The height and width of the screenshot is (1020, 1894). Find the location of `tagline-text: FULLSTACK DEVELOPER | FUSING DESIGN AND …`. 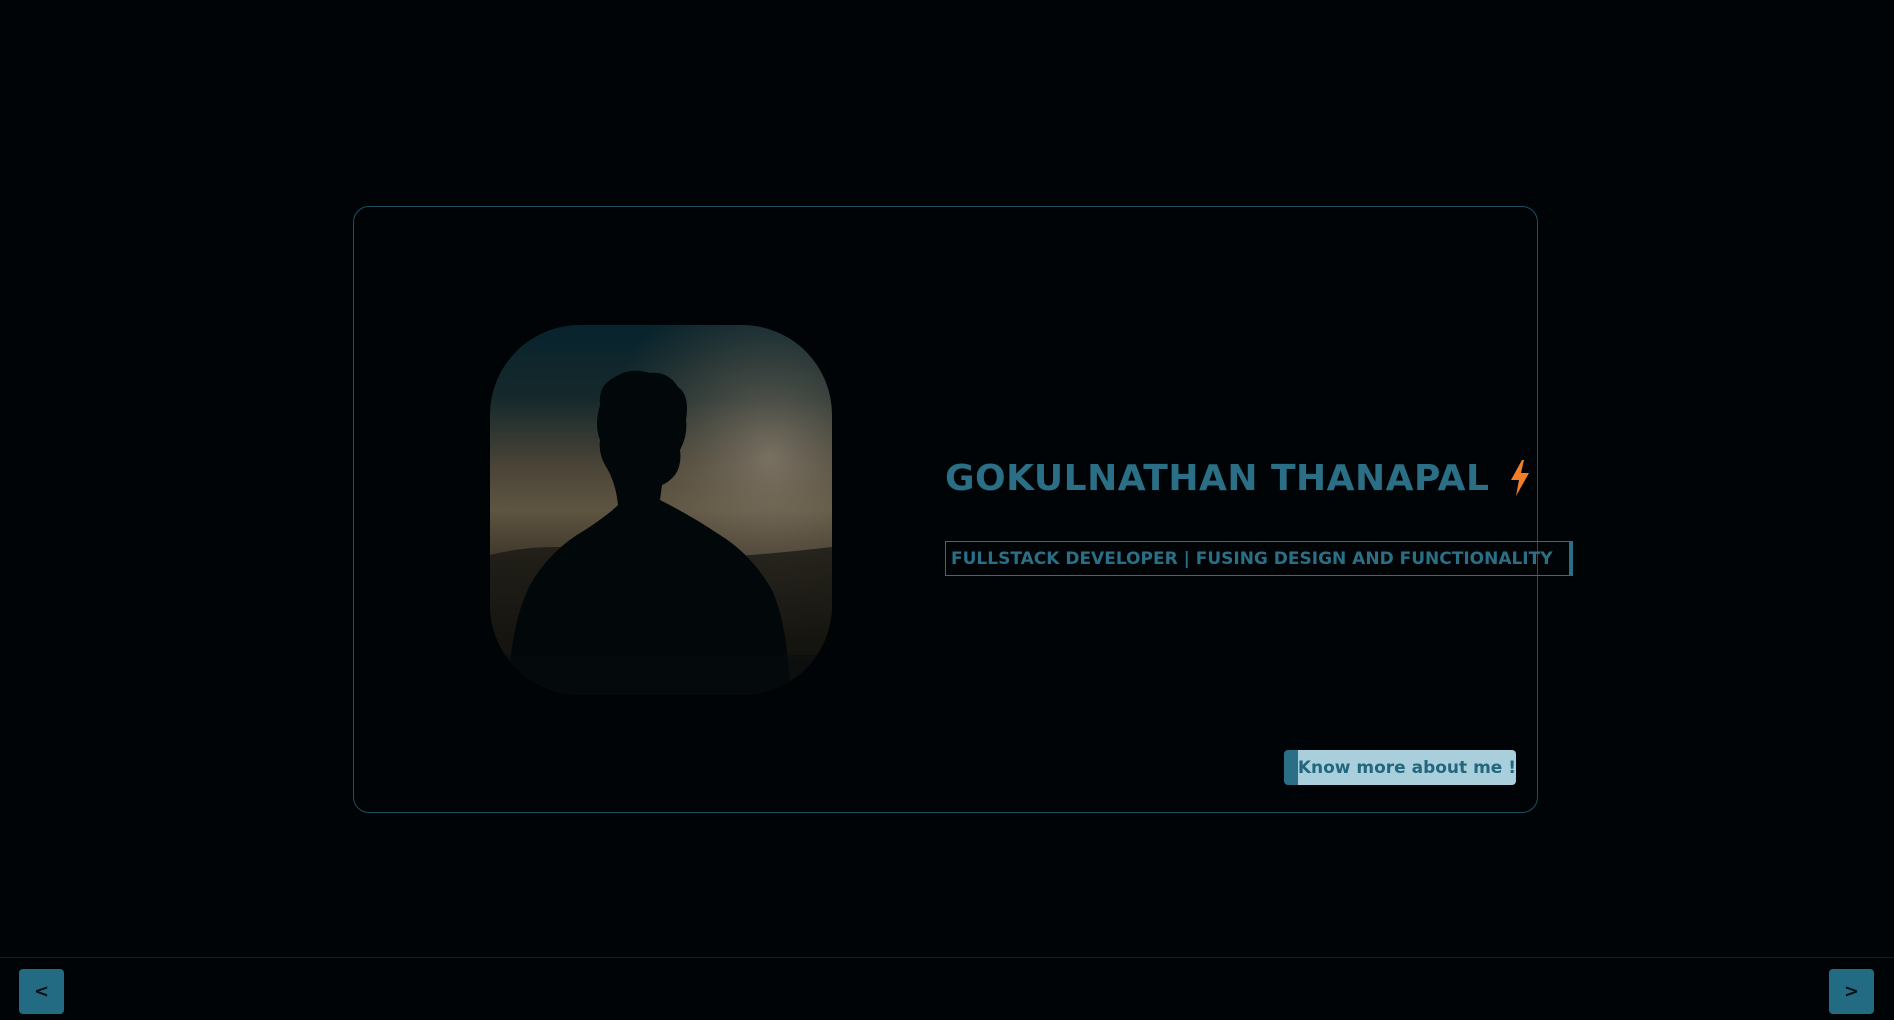

tagline-text: FULLSTACK DEVELOPER | FUSING DESIGN AND … is located at coordinates (1252, 558).